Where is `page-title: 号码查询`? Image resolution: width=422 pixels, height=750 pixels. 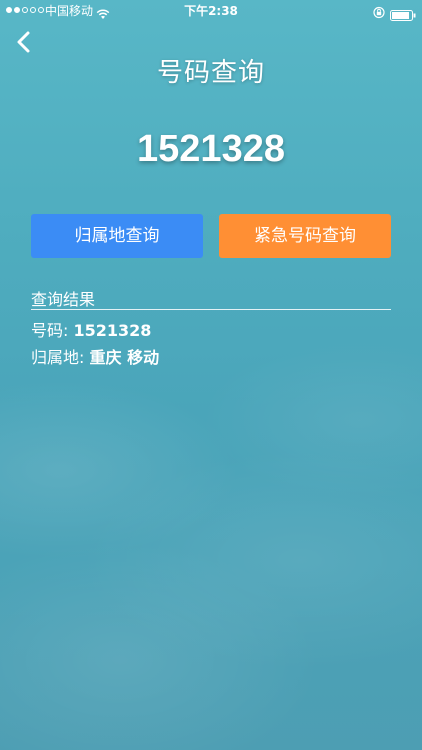
page-title: 号码查询 is located at coordinates (210, 73).